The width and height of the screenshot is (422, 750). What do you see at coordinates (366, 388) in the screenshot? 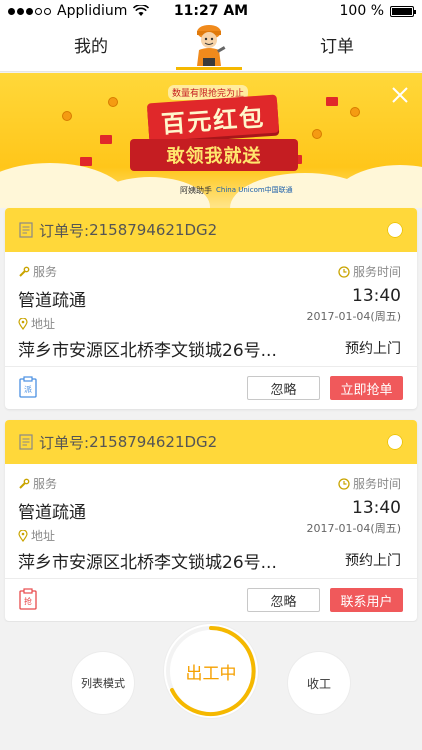
I see `grab-order-button: 立即抢单` at bounding box center [366, 388].